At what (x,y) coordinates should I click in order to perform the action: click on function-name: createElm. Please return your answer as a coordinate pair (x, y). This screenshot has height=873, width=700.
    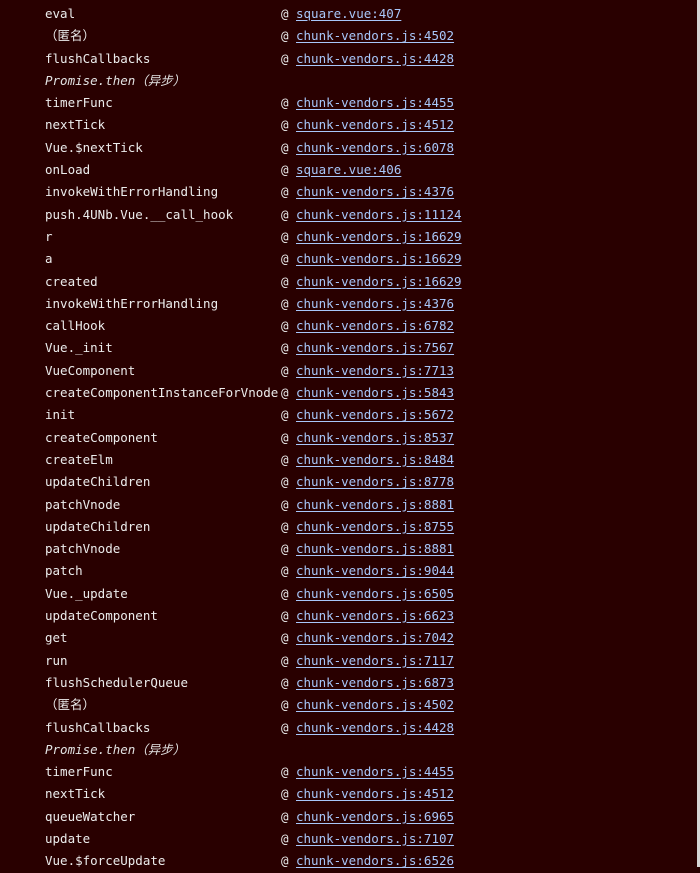
    Looking at the image, I should click on (79, 459).